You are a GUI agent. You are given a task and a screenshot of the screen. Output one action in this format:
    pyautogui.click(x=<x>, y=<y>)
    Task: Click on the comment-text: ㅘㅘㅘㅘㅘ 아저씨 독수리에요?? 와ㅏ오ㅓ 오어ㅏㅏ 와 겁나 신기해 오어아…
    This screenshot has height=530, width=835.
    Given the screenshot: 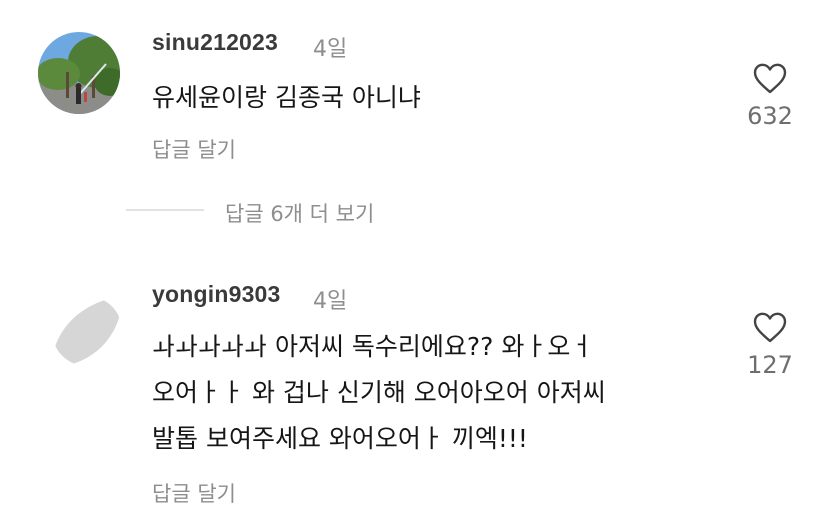 What is the action you would take?
    pyautogui.click(x=379, y=393)
    